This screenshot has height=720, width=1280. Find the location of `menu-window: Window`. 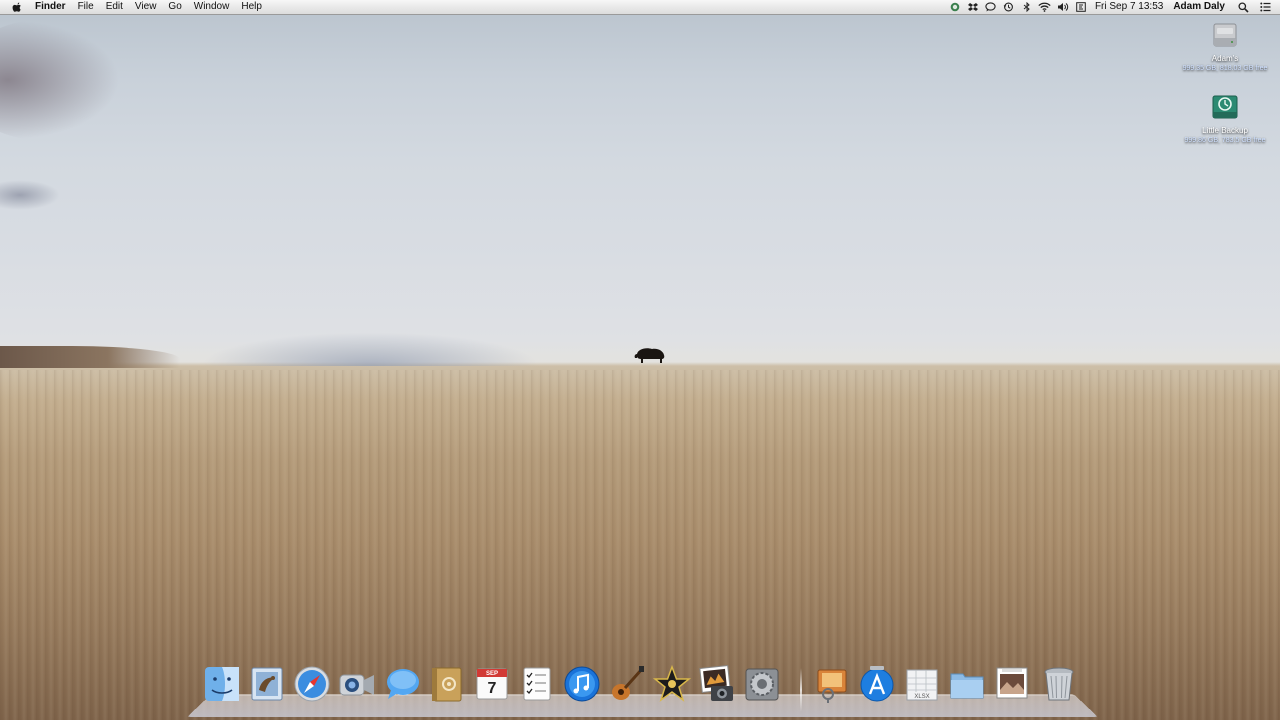

menu-window: Window is located at coordinates (212, 7).